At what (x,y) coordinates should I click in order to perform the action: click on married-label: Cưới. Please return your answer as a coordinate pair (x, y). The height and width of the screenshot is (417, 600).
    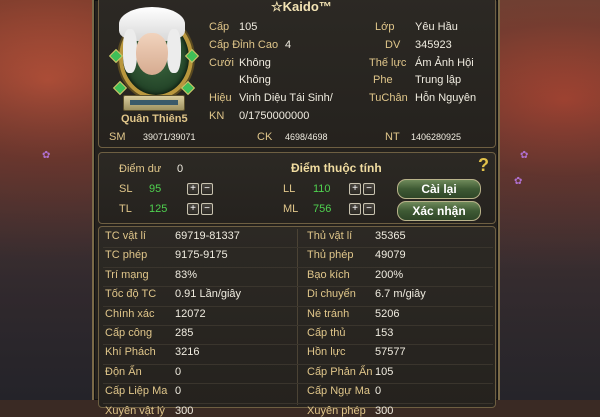
    Looking at the image, I should click on (221, 63).